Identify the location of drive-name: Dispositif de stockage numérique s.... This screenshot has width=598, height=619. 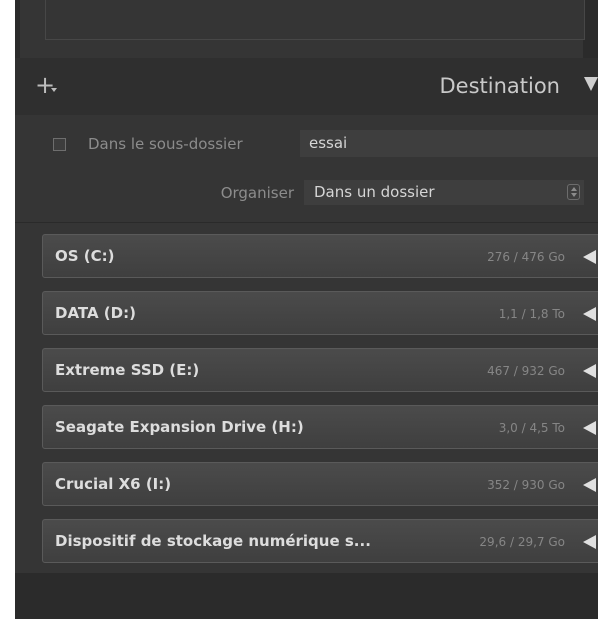
(213, 541).